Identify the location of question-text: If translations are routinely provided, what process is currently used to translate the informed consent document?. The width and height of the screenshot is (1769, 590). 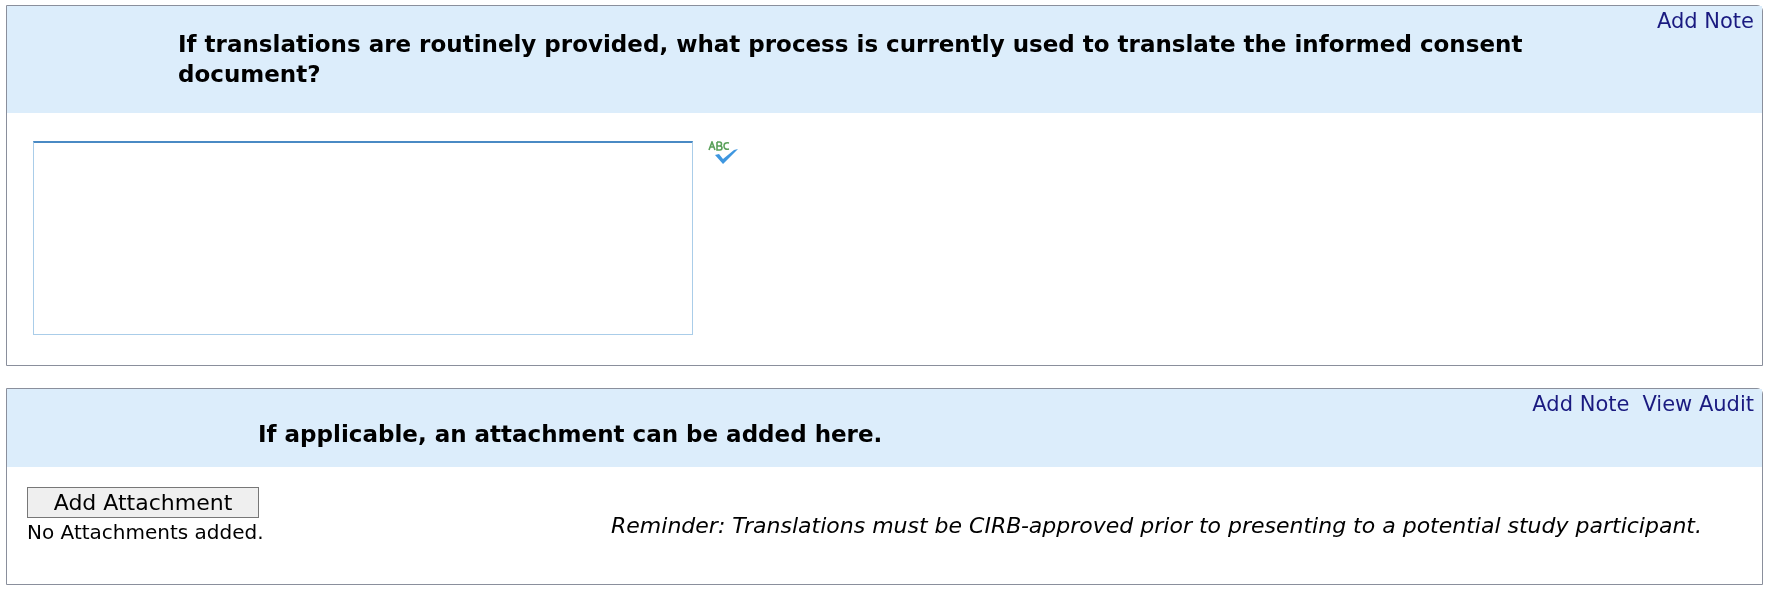
(851, 59).